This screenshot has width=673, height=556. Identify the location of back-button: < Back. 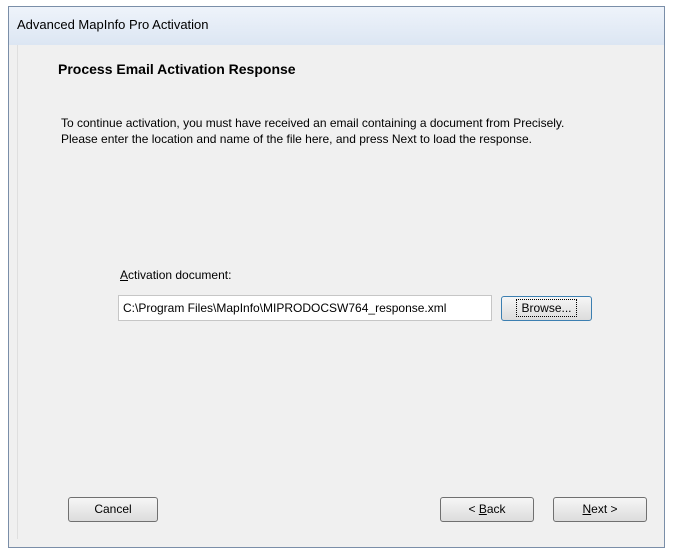
(487, 509).